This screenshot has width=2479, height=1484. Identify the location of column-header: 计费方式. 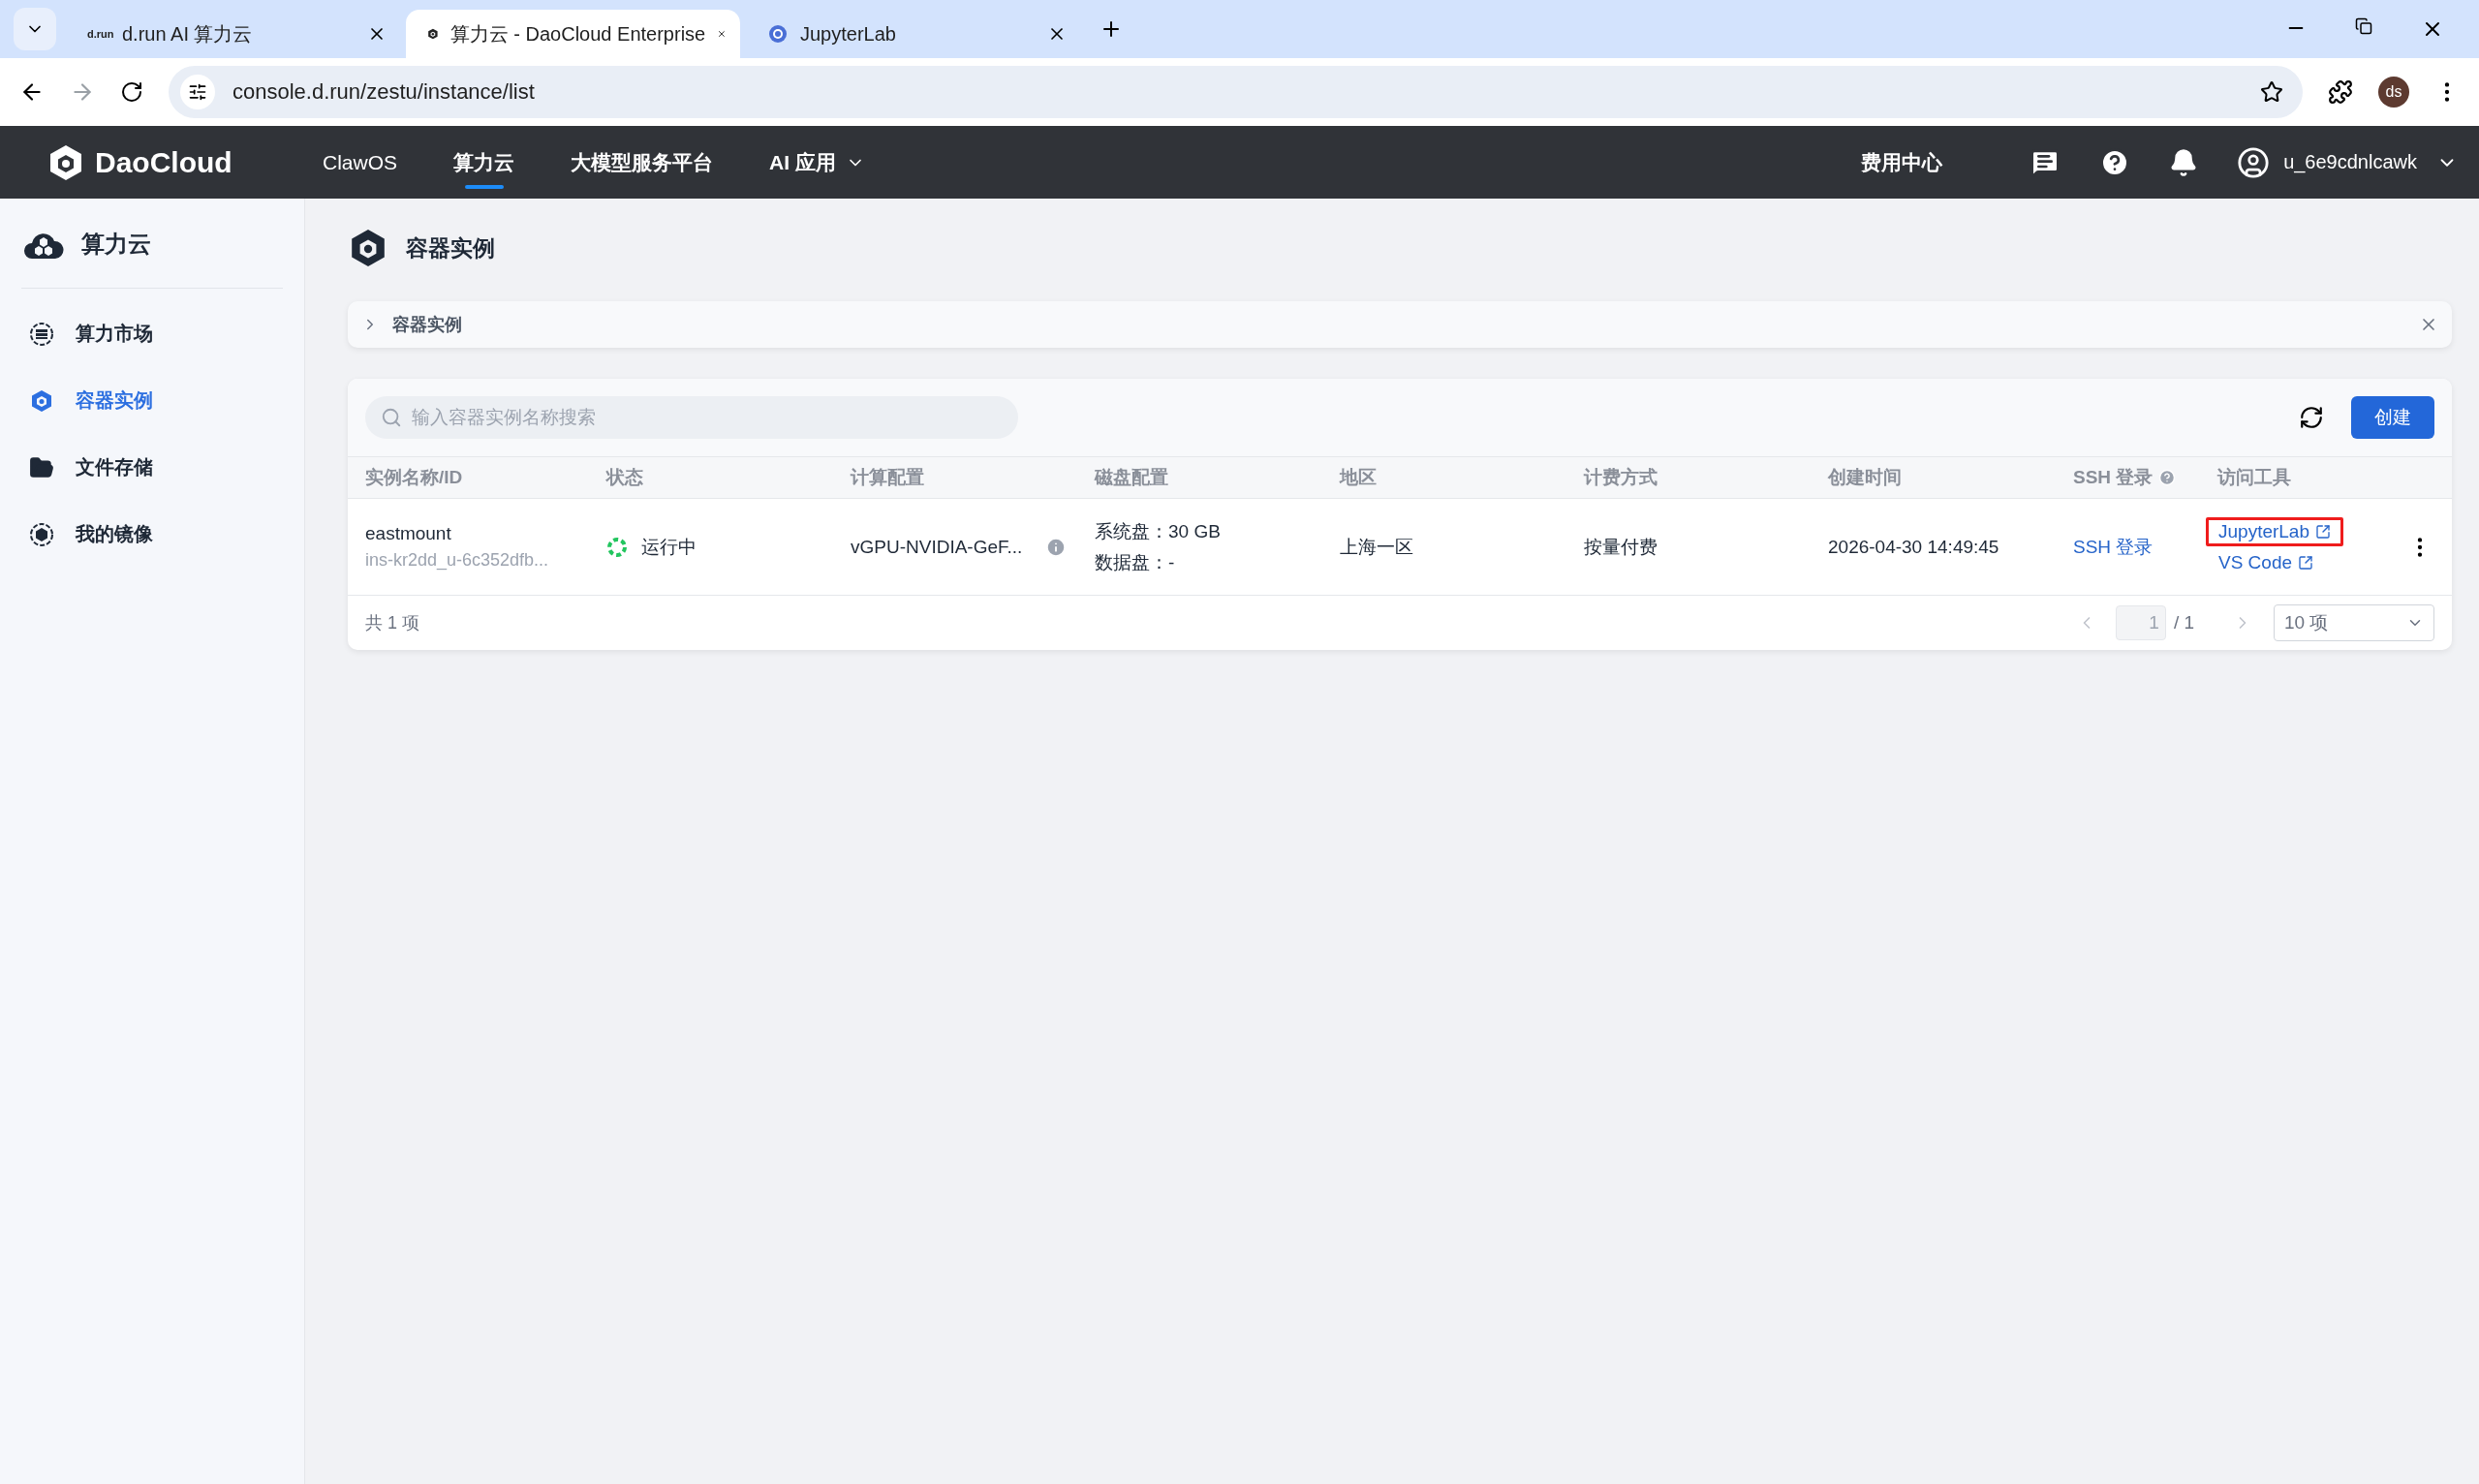
(1621, 477).